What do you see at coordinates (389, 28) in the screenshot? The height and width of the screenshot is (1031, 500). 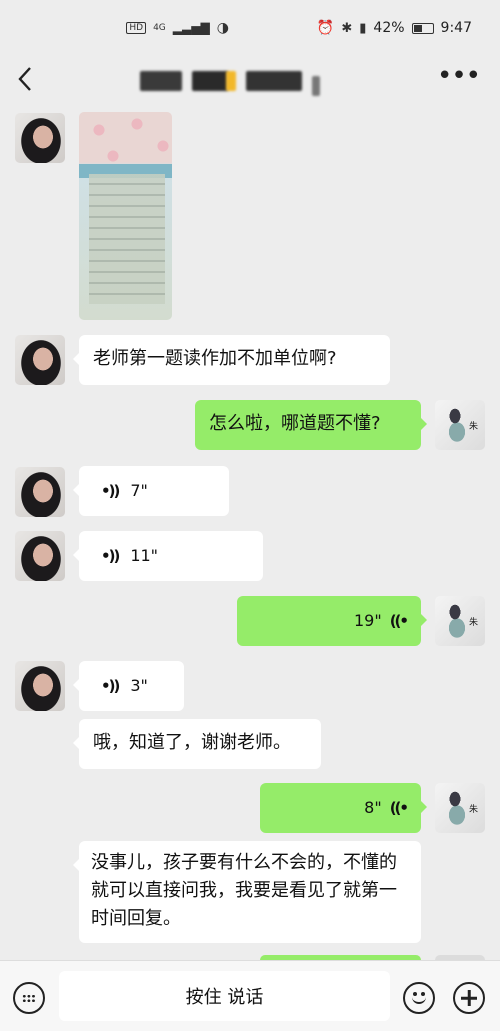 I see `battery-percent: 42%` at bounding box center [389, 28].